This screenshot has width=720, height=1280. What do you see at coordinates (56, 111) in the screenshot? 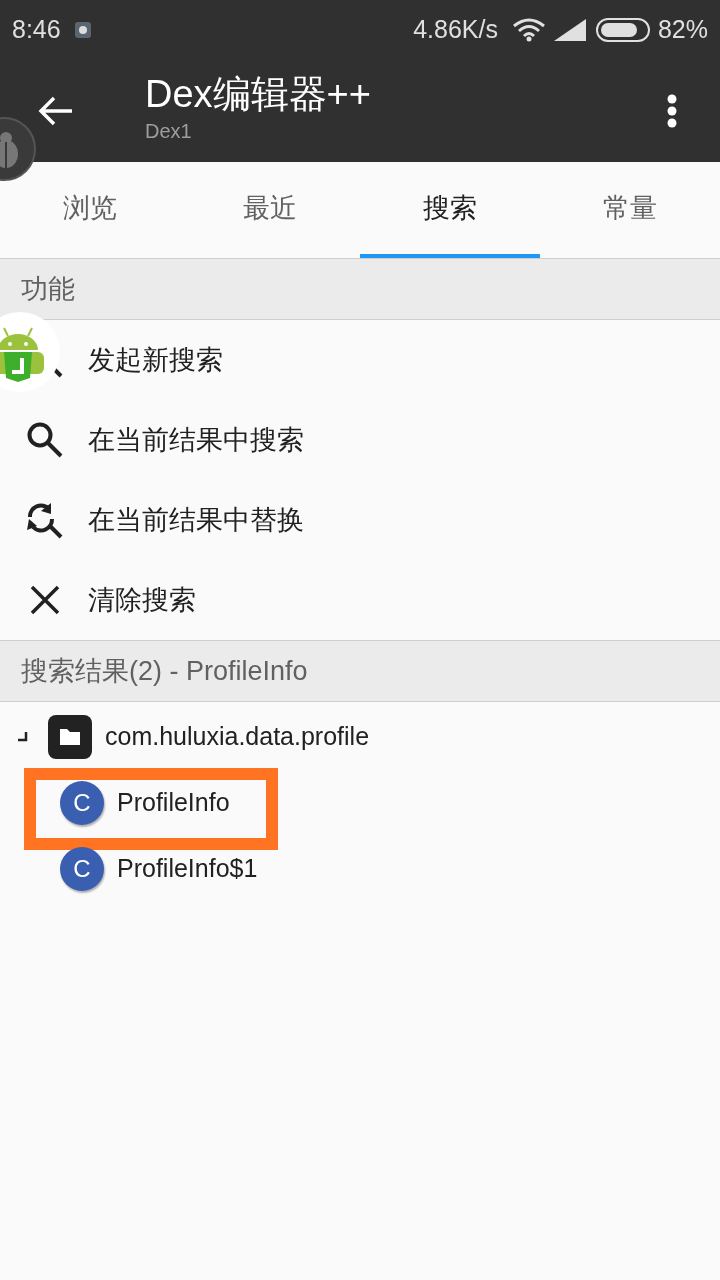
I see `back-button` at bounding box center [56, 111].